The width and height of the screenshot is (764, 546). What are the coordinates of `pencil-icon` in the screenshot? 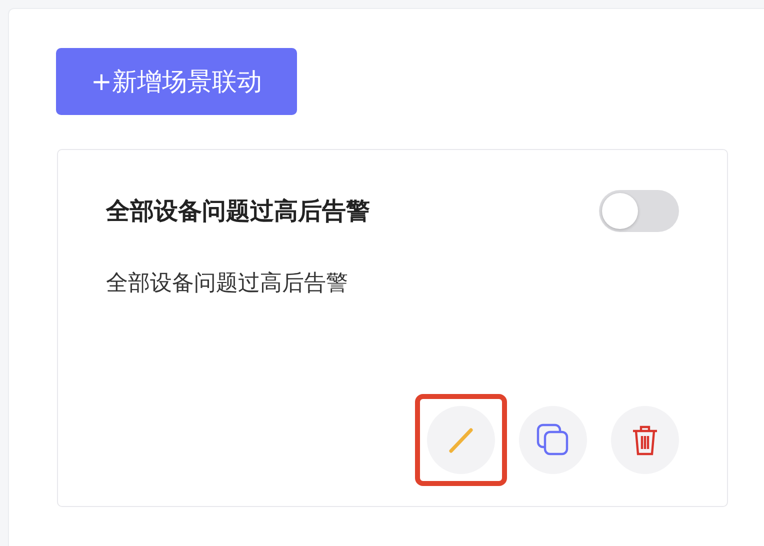 It's located at (461, 440).